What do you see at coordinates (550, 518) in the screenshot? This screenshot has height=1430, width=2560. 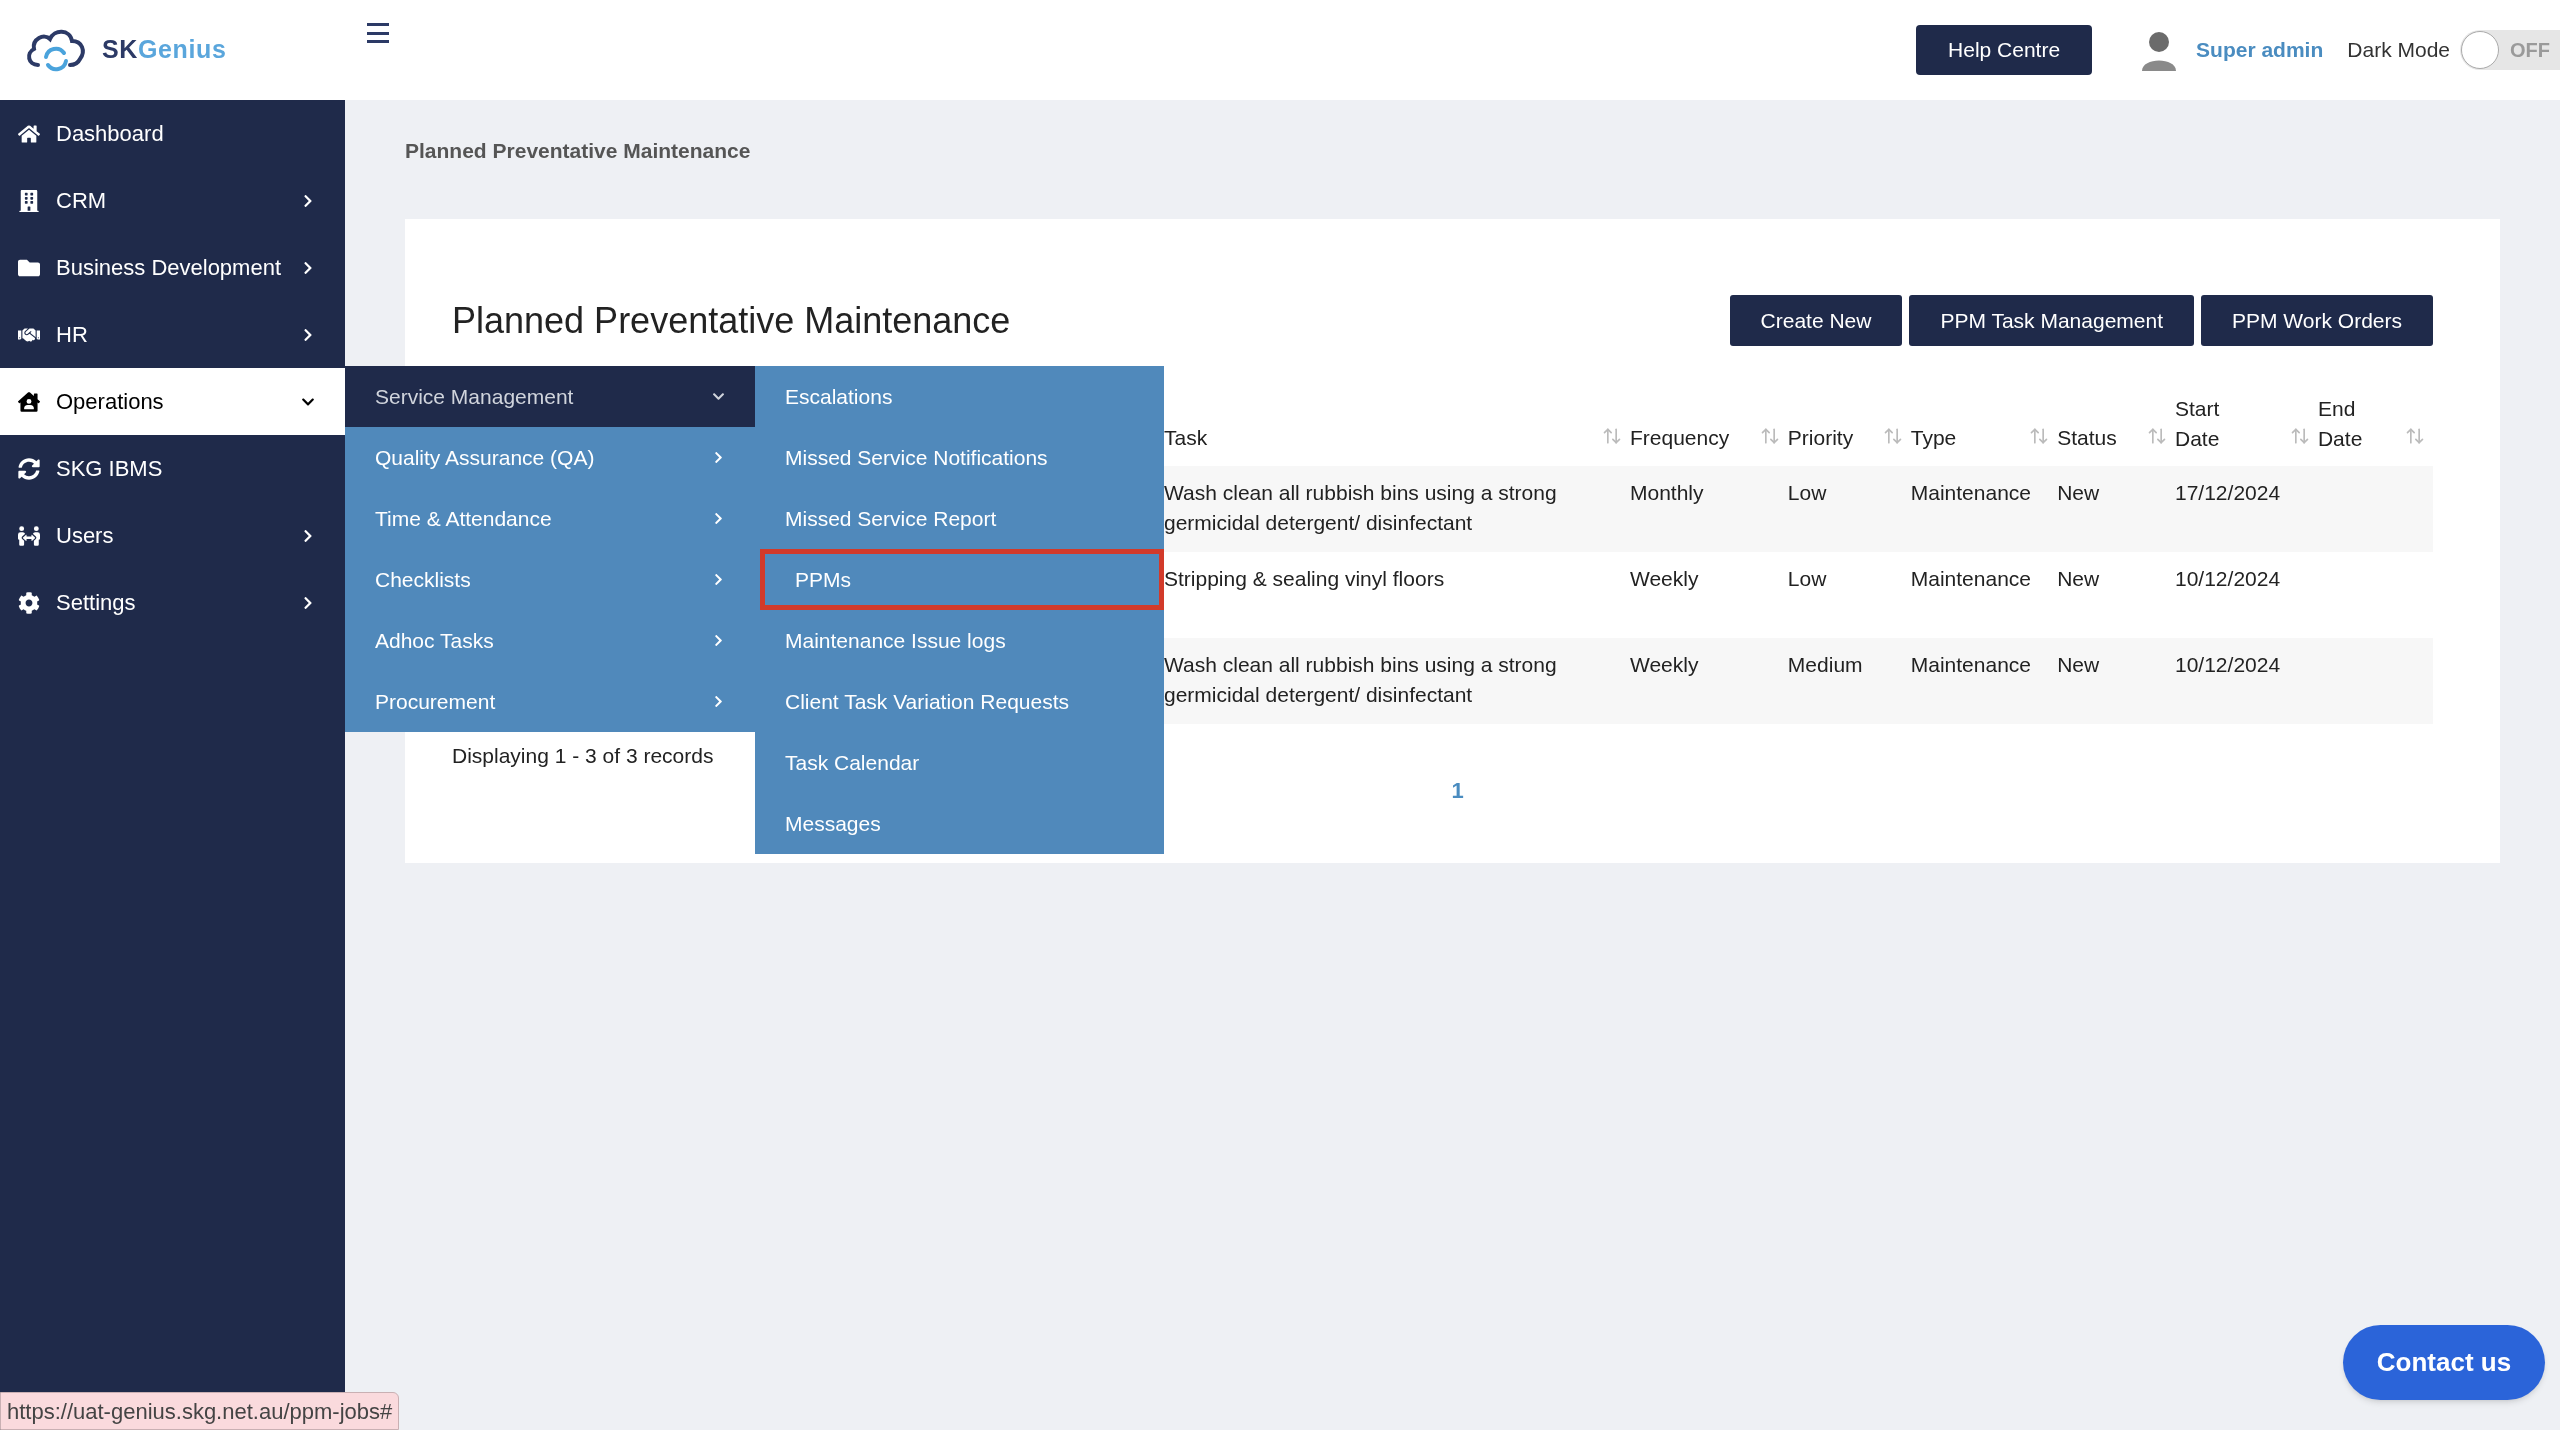 I see `submenu-item: Time & Attendance` at bounding box center [550, 518].